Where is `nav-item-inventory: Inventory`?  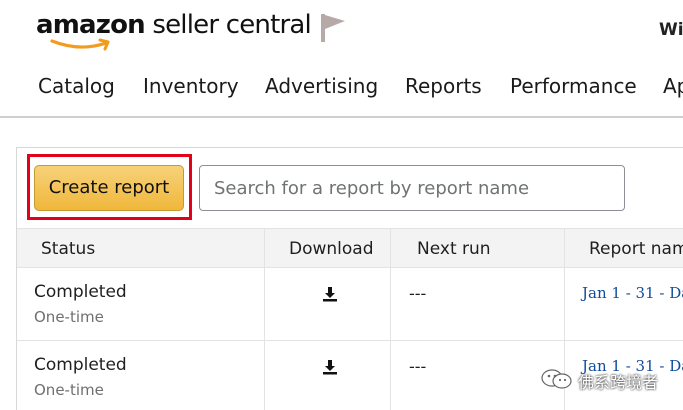
nav-item-inventory: Inventory is located at coordinates (191, 86).